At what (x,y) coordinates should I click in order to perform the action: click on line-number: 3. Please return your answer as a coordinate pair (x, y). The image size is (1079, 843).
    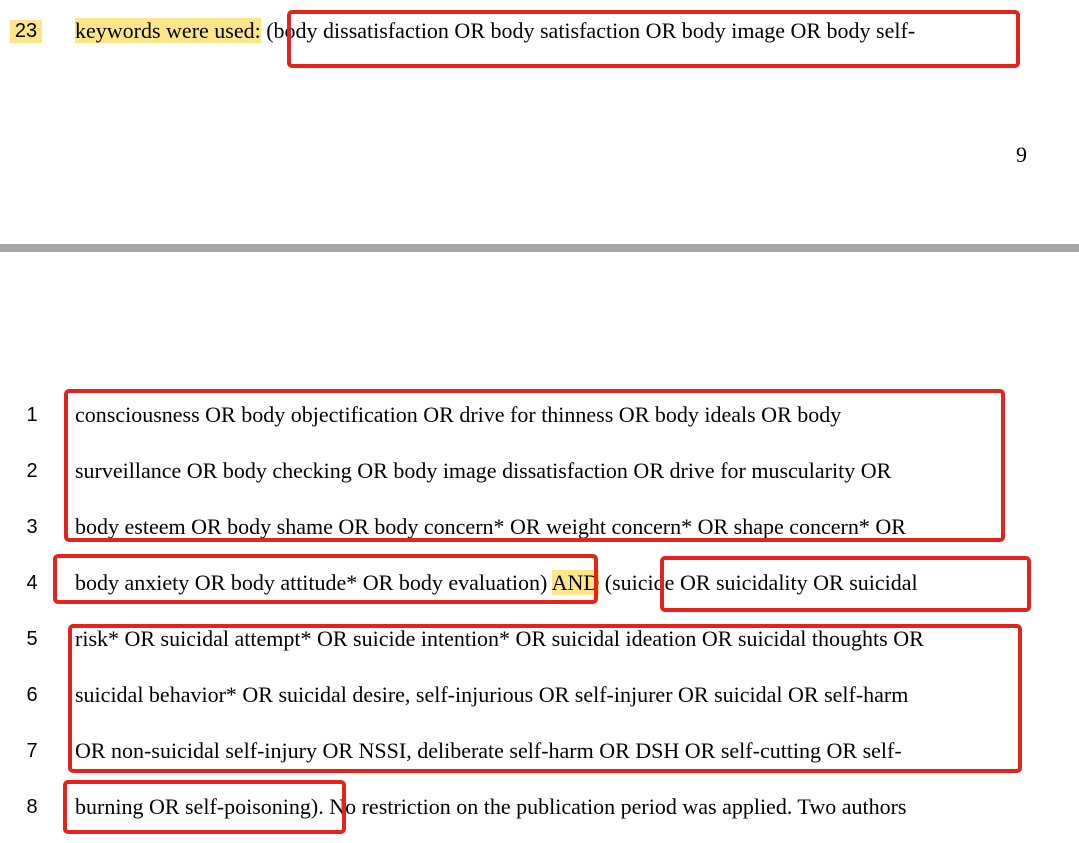
    Looking at the image, I should click on (32, 527).